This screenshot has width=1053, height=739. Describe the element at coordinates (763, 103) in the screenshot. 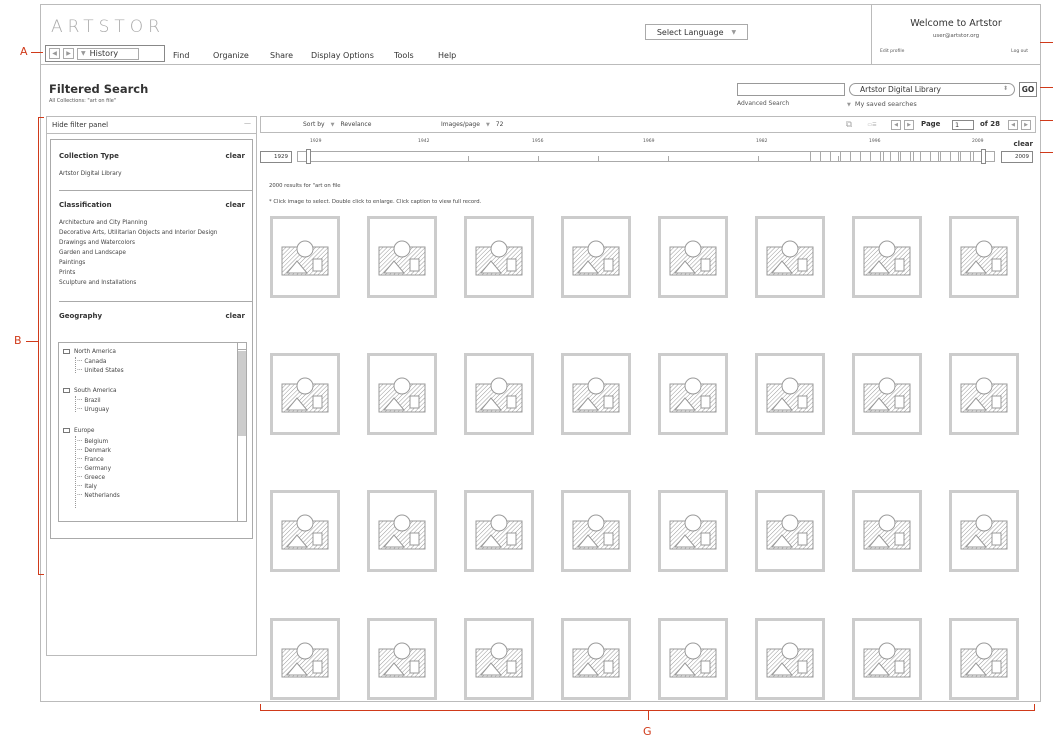

I see `advanced-search-link: Advanced Search` at that location.